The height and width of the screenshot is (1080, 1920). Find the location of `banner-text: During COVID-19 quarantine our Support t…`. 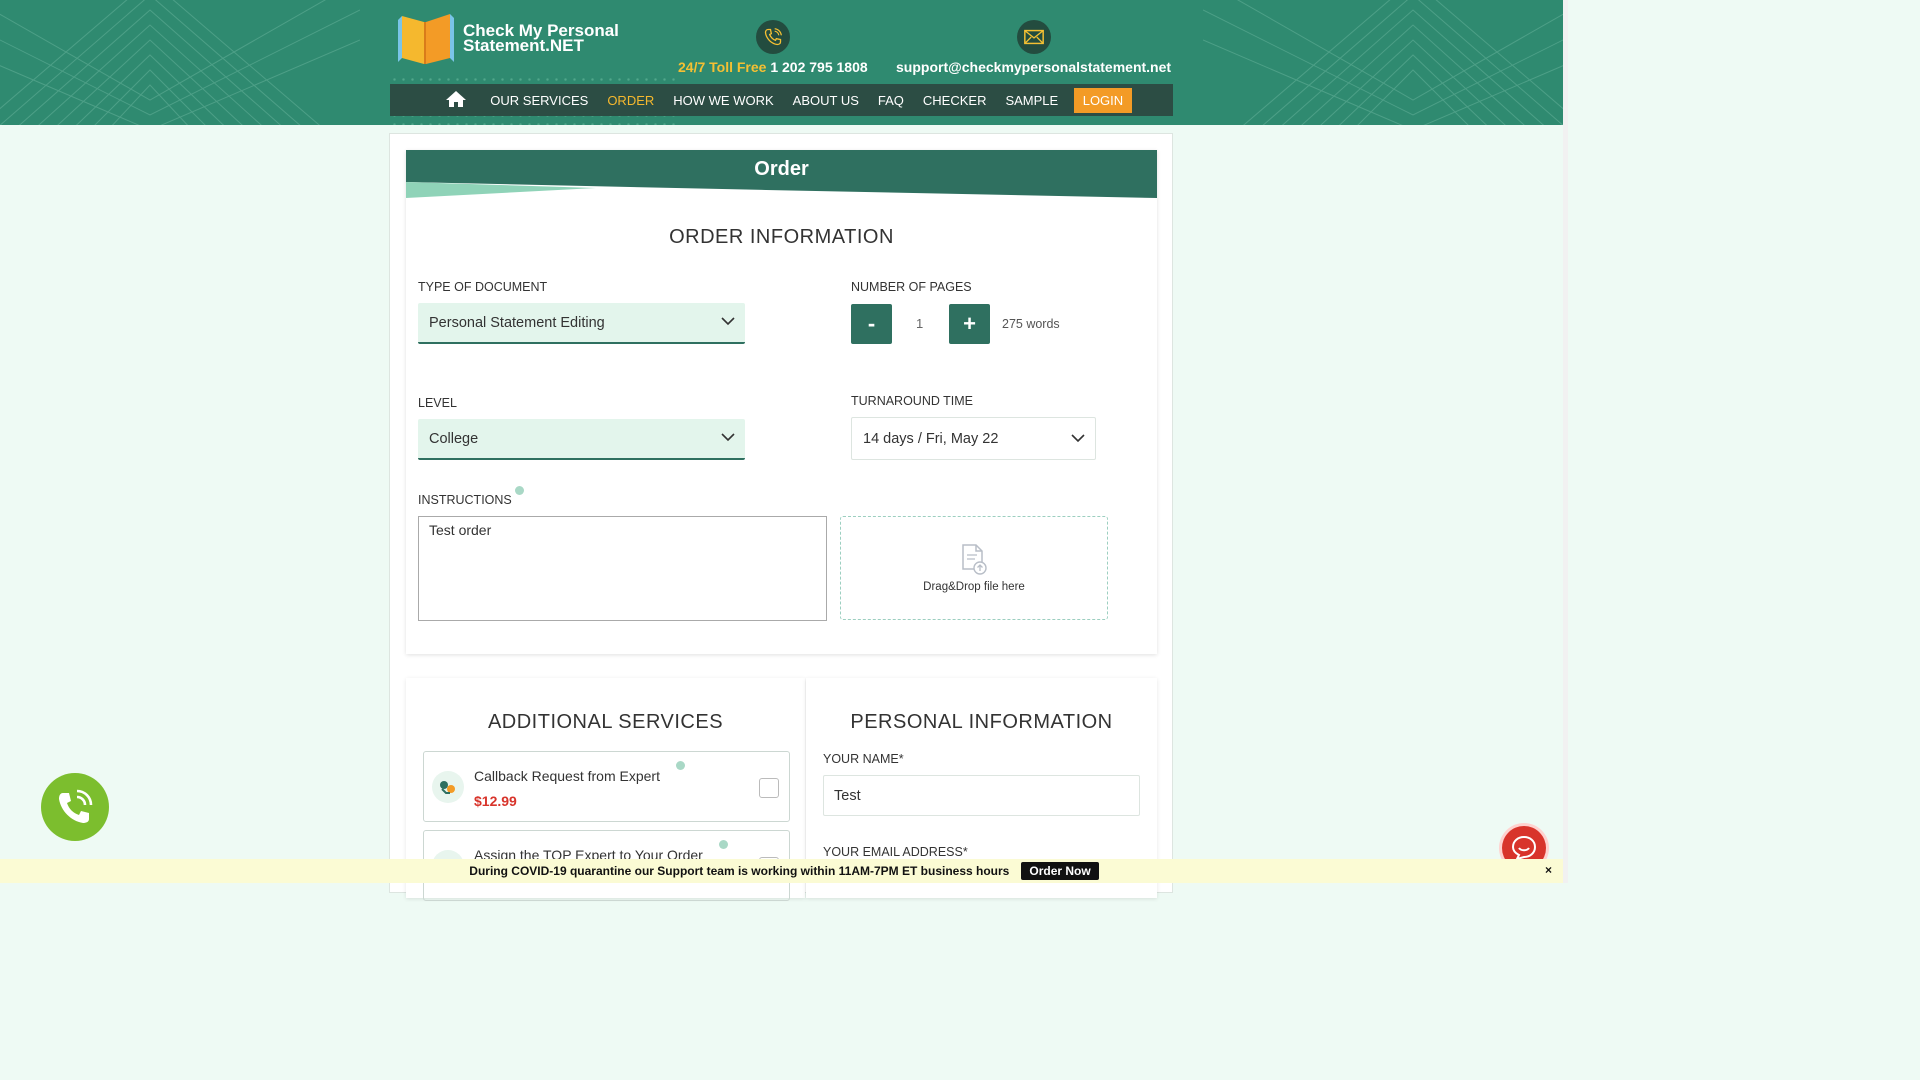

banner-text: During COVID-19 quarantine our Support t… is located at coordinates (739, 871).